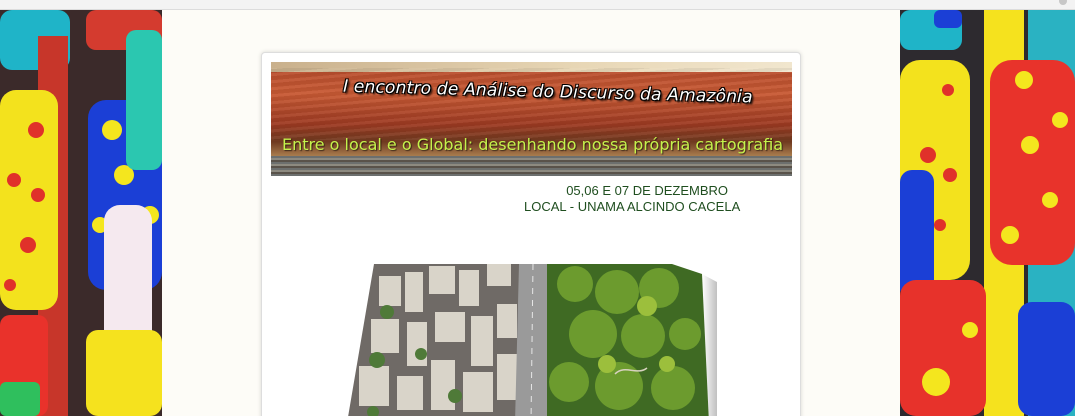  I want to click on event-dates: 05,06 E 07 DE DEZEMBRO, so click(647, 190).